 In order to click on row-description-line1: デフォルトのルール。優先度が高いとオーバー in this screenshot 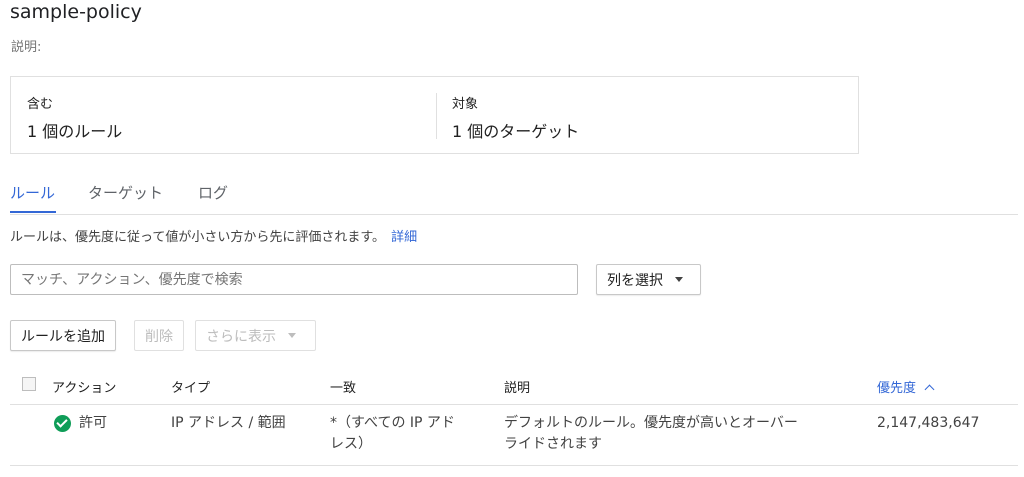, I will do `click(651, 423)`.